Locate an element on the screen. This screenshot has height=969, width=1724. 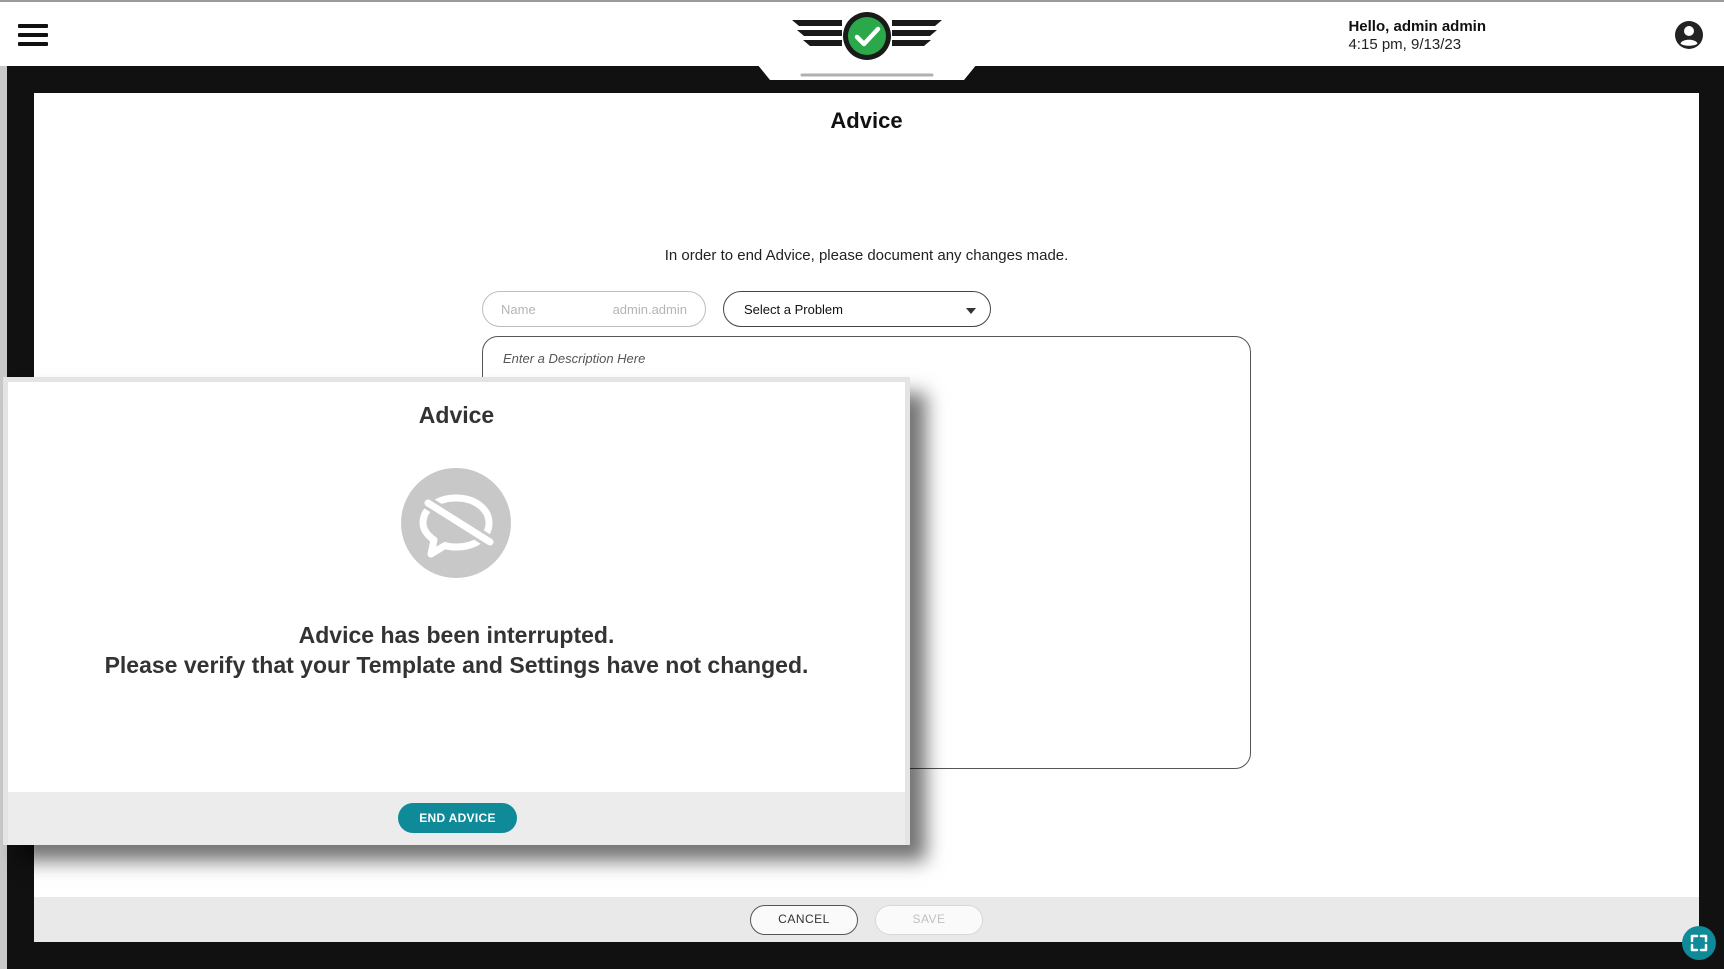
chevron-down-icon is located at coordinates (971, 311).